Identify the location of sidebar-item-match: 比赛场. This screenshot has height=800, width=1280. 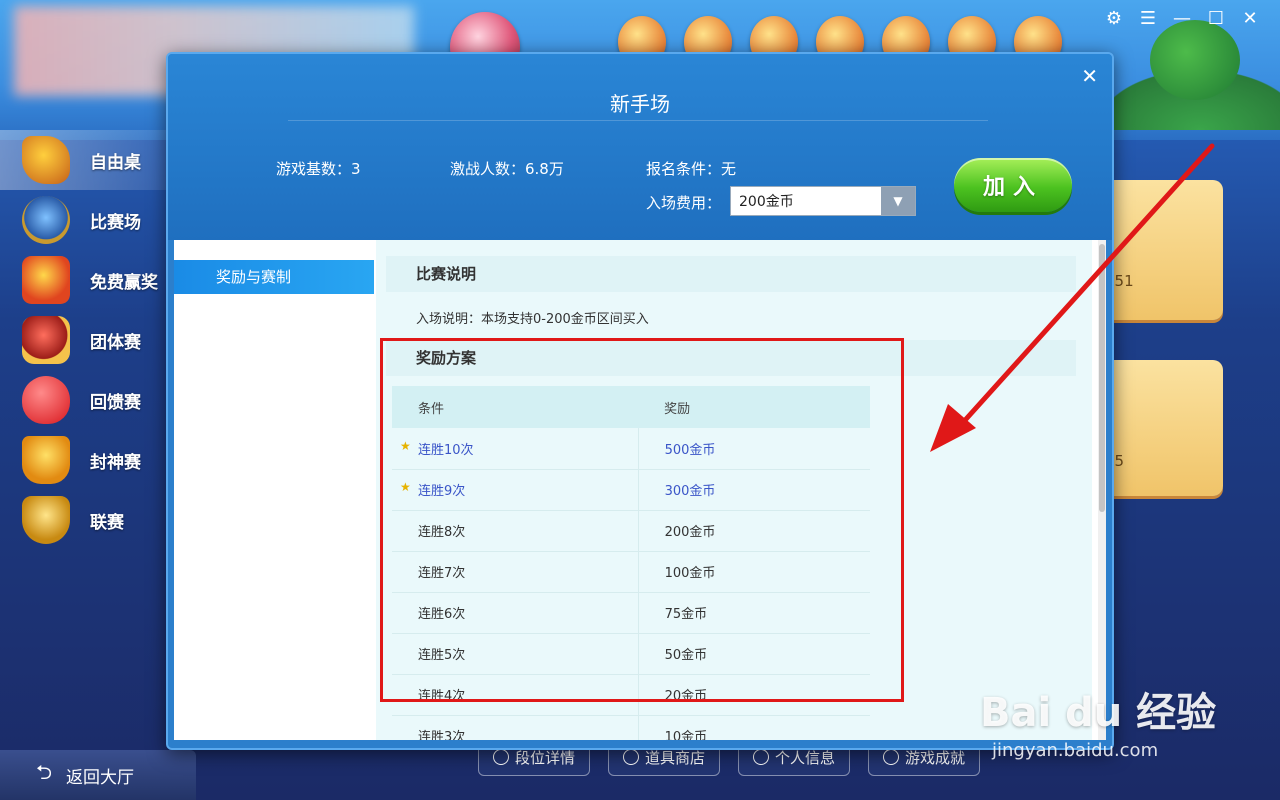
(86, 220).